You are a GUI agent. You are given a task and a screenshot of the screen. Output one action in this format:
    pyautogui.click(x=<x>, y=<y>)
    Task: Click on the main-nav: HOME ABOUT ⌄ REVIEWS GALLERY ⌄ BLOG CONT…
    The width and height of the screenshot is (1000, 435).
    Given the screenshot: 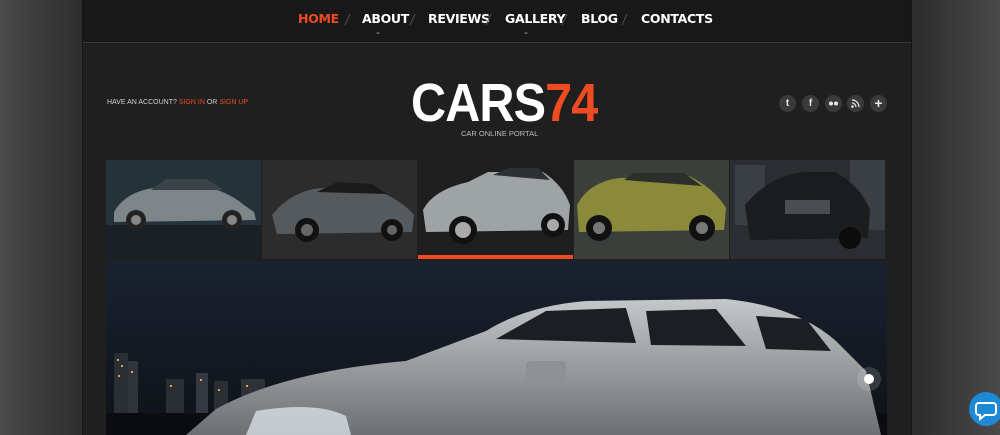 What is the action you would take?
    pyautogui.click(x=497, y=21)
    